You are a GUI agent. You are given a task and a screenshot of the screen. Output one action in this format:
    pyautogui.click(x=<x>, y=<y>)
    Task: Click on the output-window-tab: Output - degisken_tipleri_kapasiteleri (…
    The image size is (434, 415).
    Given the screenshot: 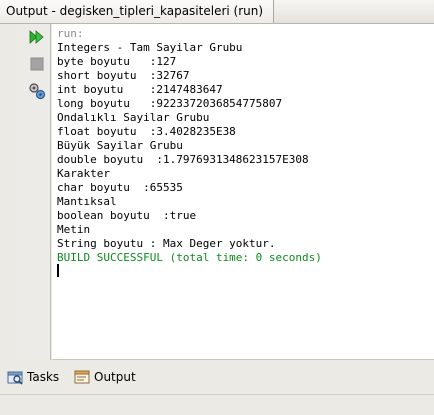 What is the action you would take?
    pyautogui.click(x=137, y=11)
    